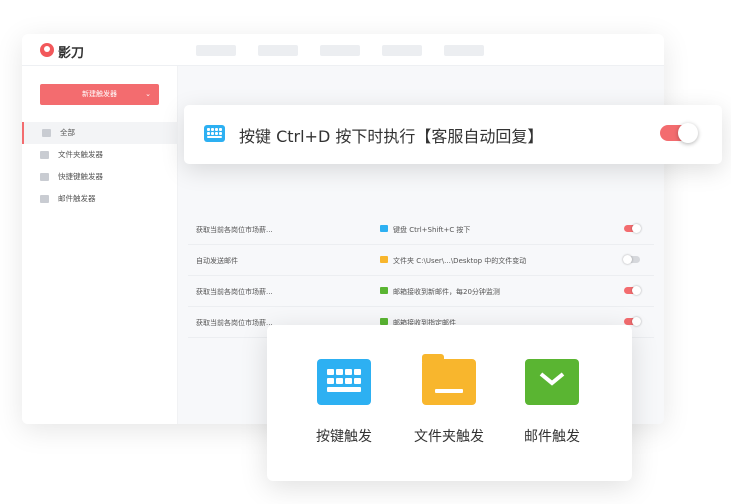 This screenshot has width=731, height=504. I want to click on trigger-condition: 键盘 Ctrl+Shift+C 按下, so click(432, 230).